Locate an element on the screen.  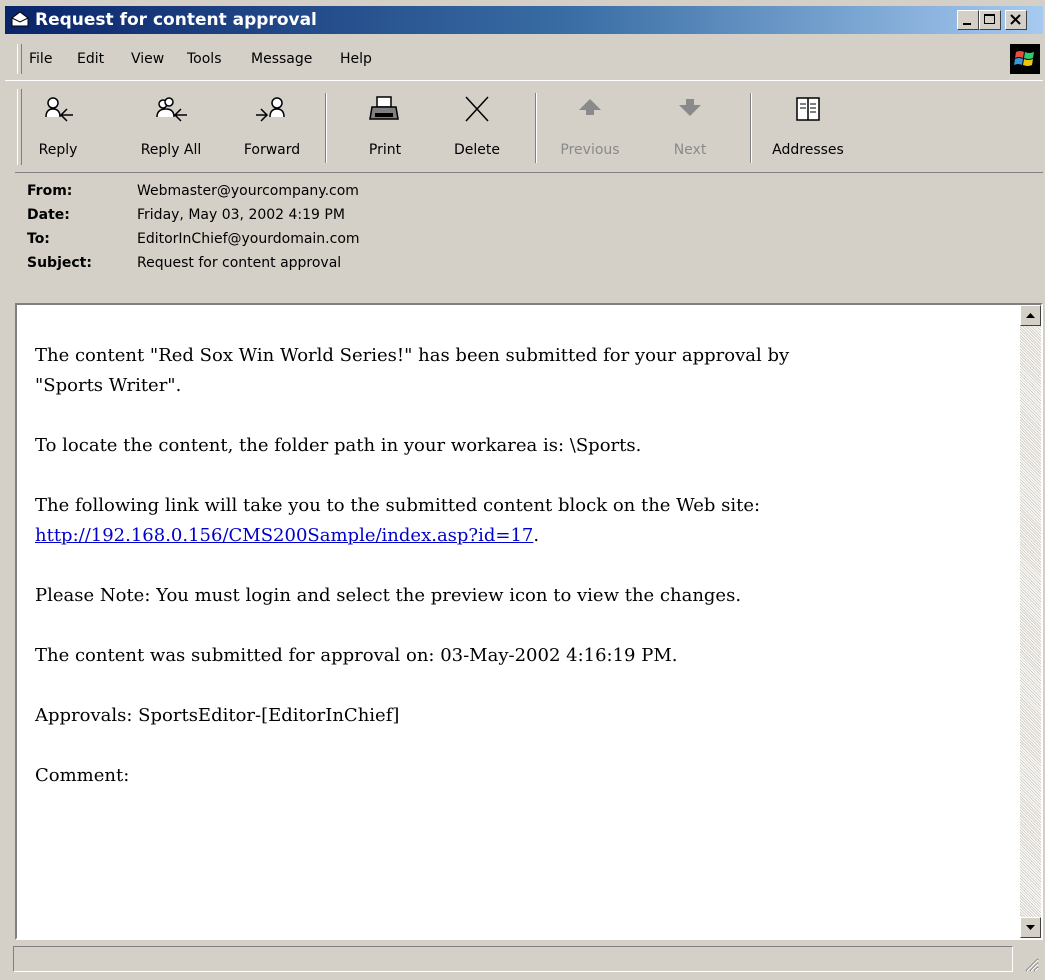
message-header: From: Webmaster@yourcompany.com Date is located at coordinates (529, 235).